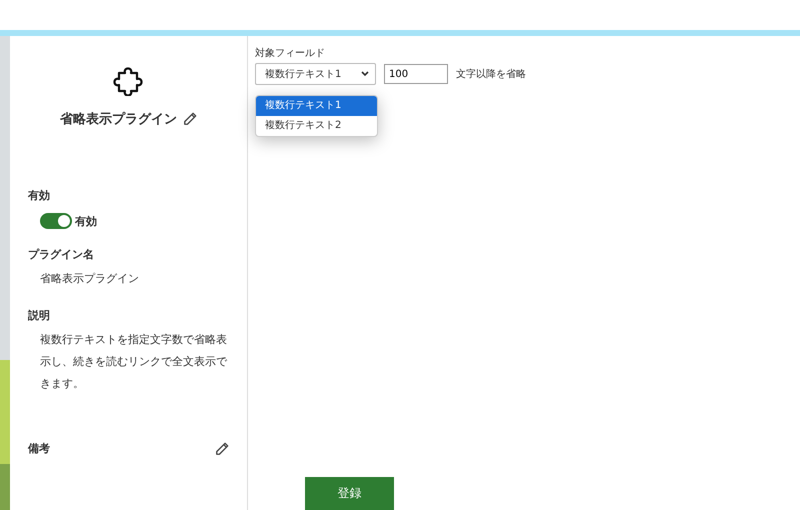  I want to click on toggle-switch, so click(56, 221).